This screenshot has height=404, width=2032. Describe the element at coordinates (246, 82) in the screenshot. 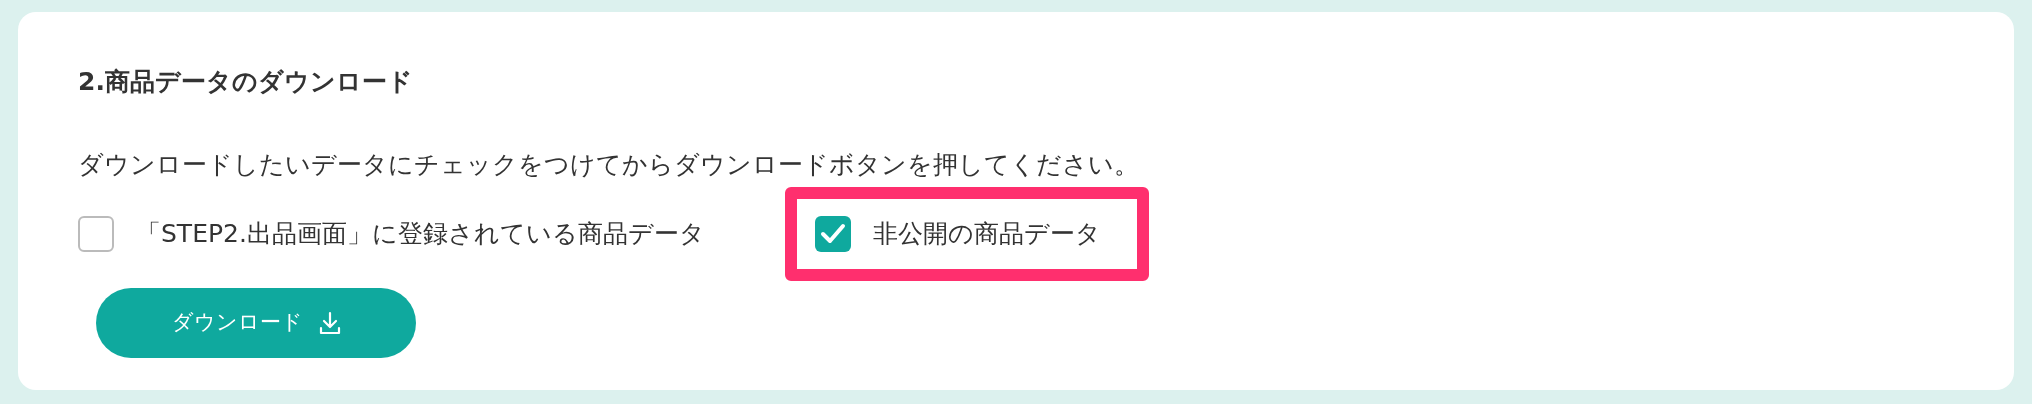

I see `section-title: 2.商品データのダウンロード` at that location.